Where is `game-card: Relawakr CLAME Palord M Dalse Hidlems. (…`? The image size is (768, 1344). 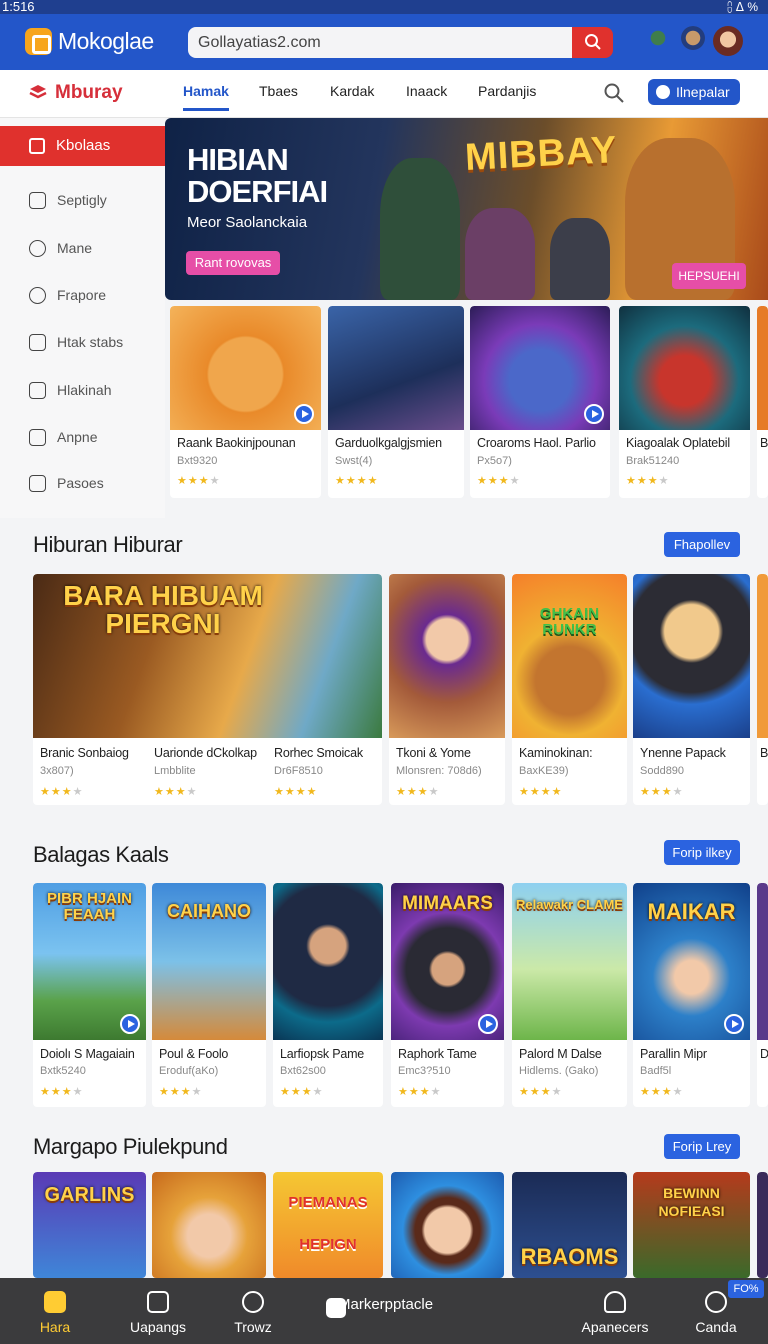
game-card: Relawakr CLAME Palord M Dalse Hidlems. (… is located at coordinates (569, 995).